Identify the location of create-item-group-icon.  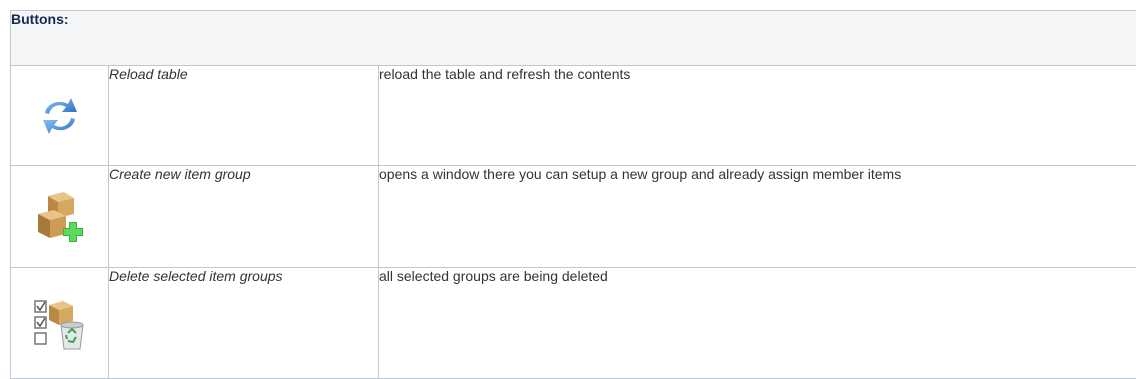
(60, 216).